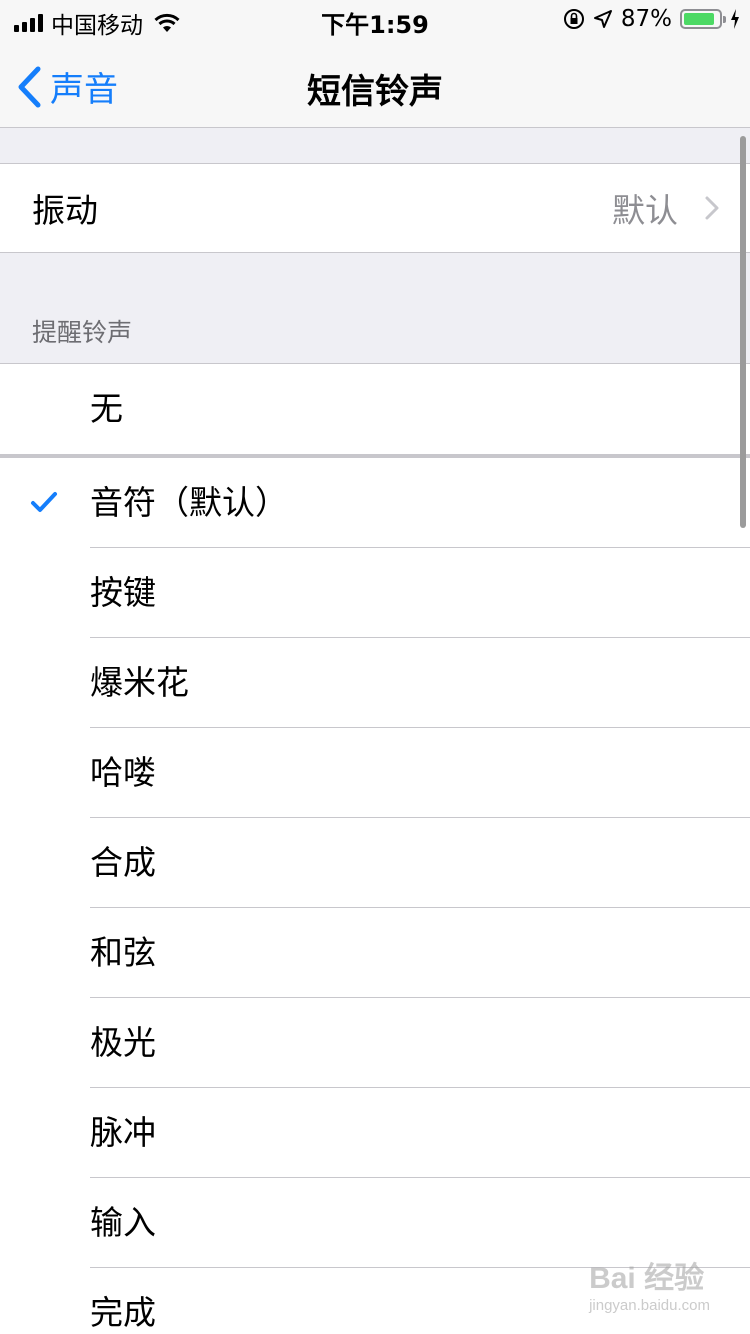 The width and height of the screenshot is (750, 1334). What do you see at coordinates (735, 19) in the screenshot?
I see `charging-icon` at bounding box center [735, 19].